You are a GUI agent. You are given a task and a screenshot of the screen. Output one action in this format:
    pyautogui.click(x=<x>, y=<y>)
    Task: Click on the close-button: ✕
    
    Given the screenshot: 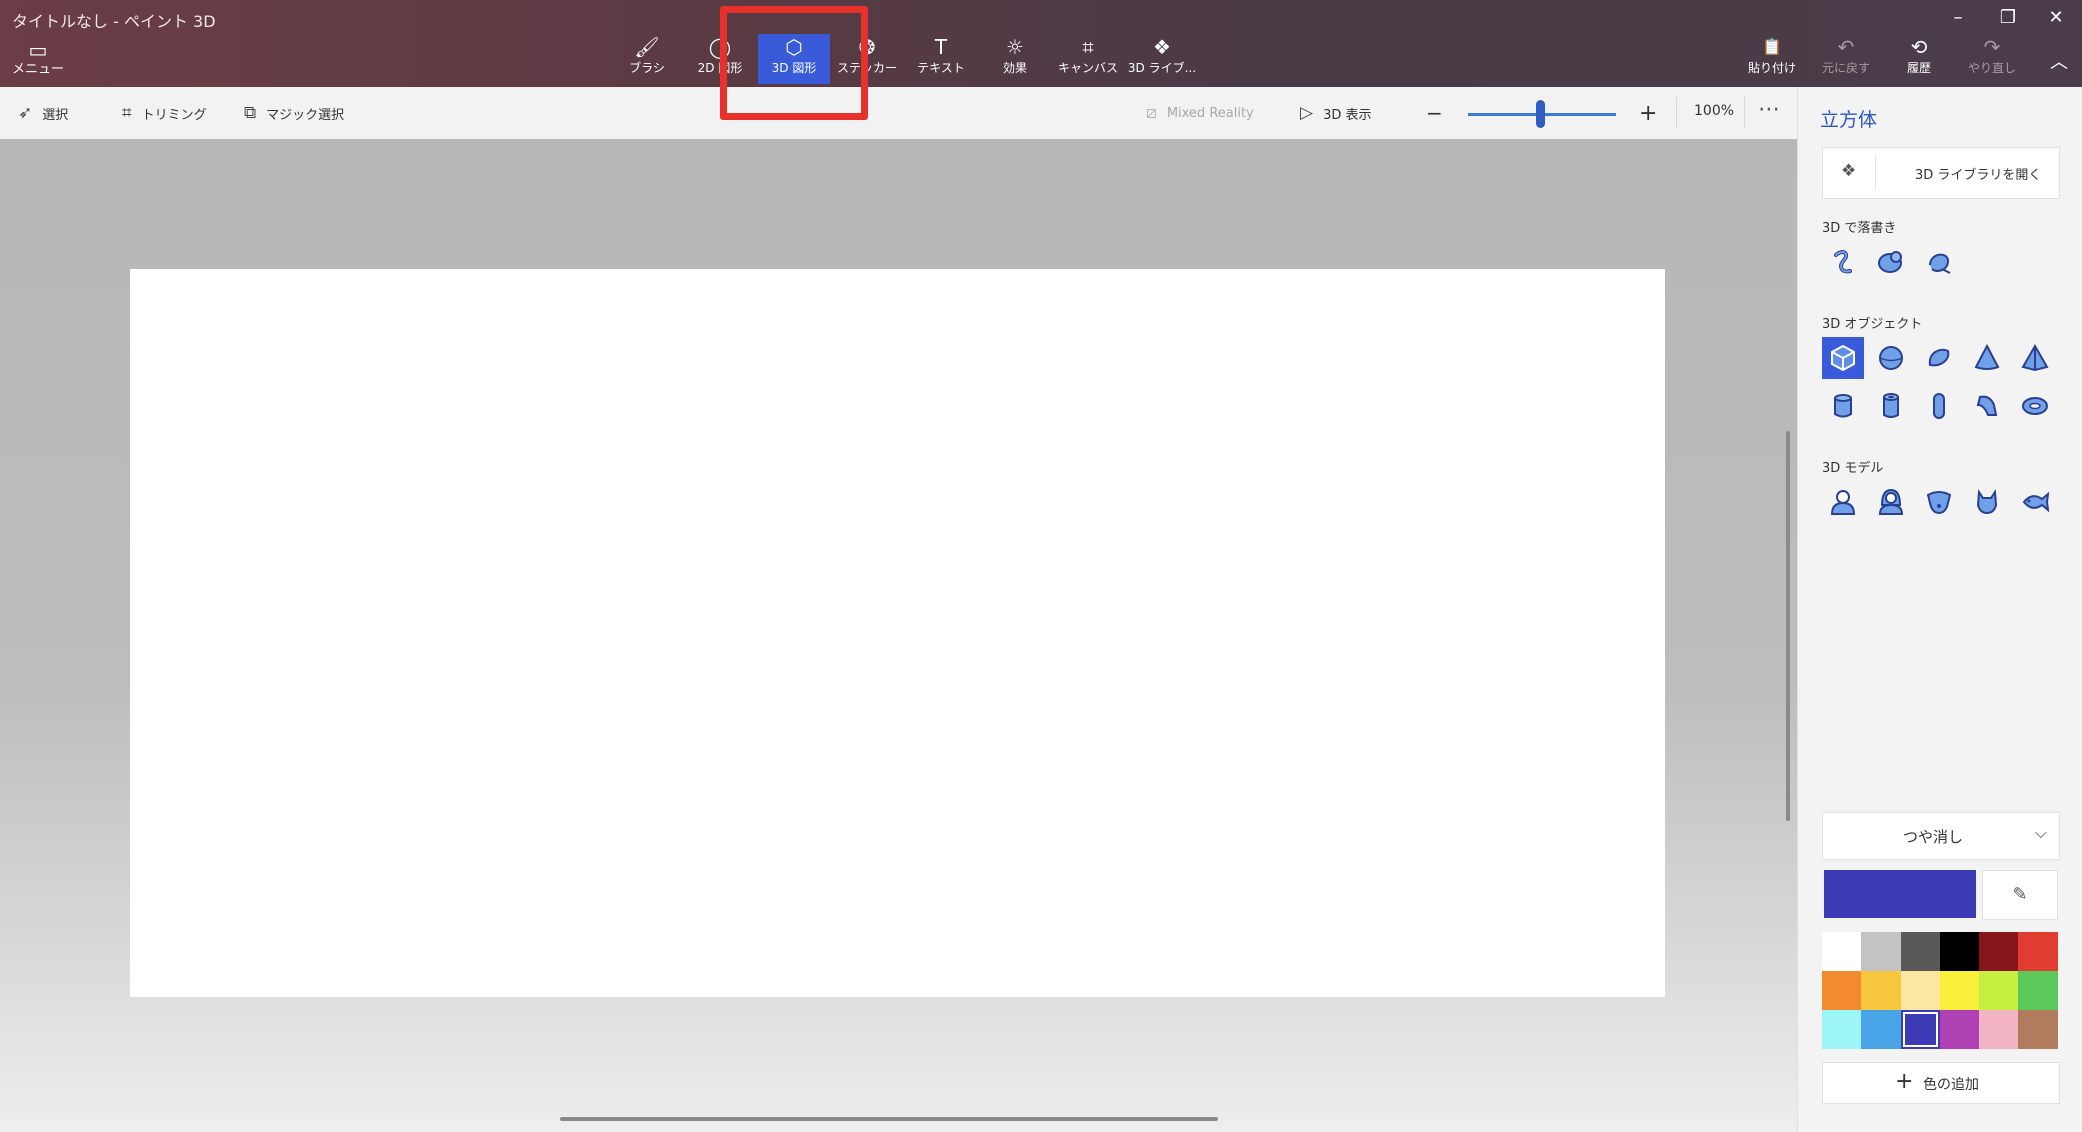 What is the action you would take?
    pyautogui.click(x=2056, y=18)
    